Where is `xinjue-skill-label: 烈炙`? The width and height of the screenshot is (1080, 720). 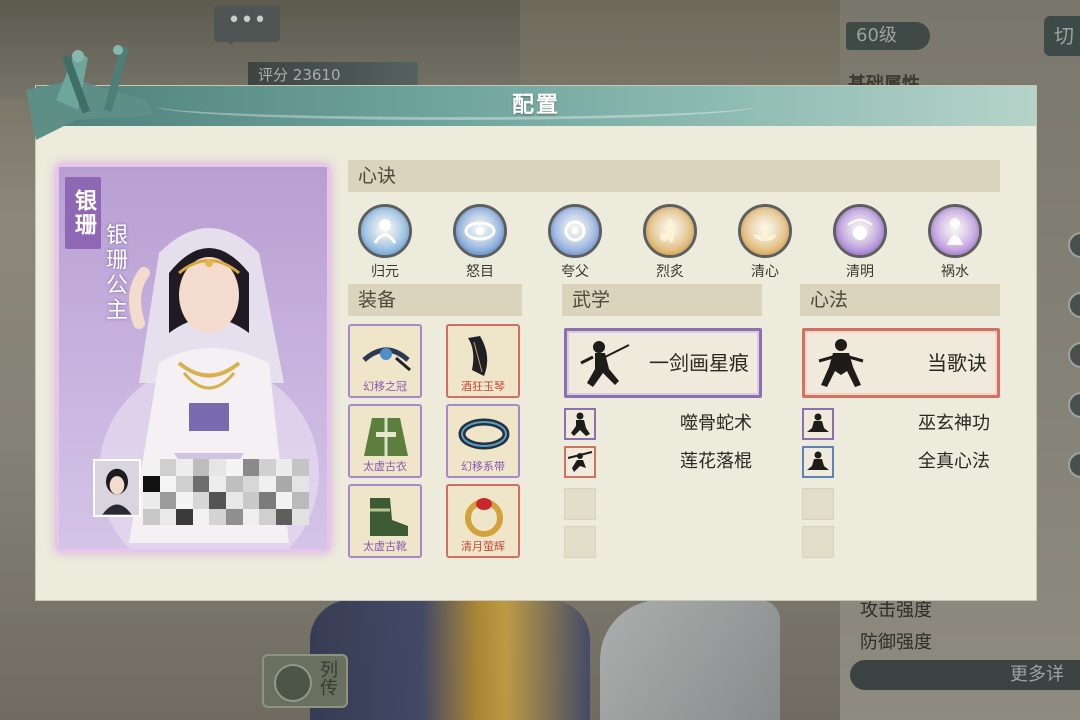
xinjue-skill-label: 烈炙 is located at coordinates (670, 272).